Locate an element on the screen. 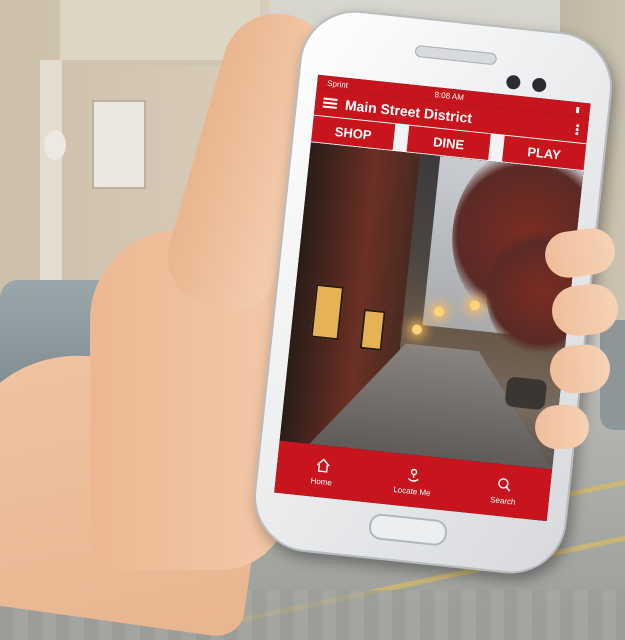 This screenshot has width=625, height=640. front-camera is located at coordinates (513, 82).